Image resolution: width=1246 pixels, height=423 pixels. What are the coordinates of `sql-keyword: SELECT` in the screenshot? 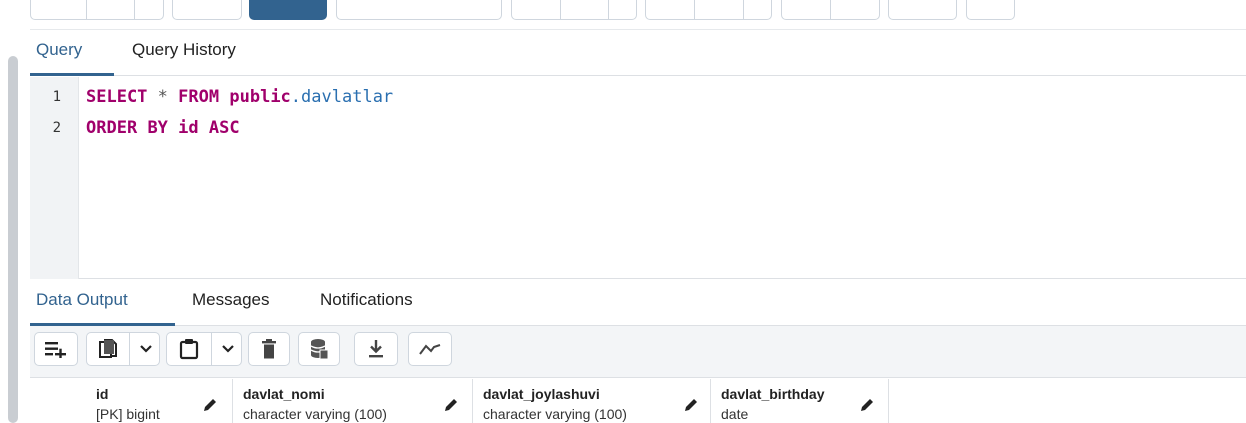 It's located at (117, 97).